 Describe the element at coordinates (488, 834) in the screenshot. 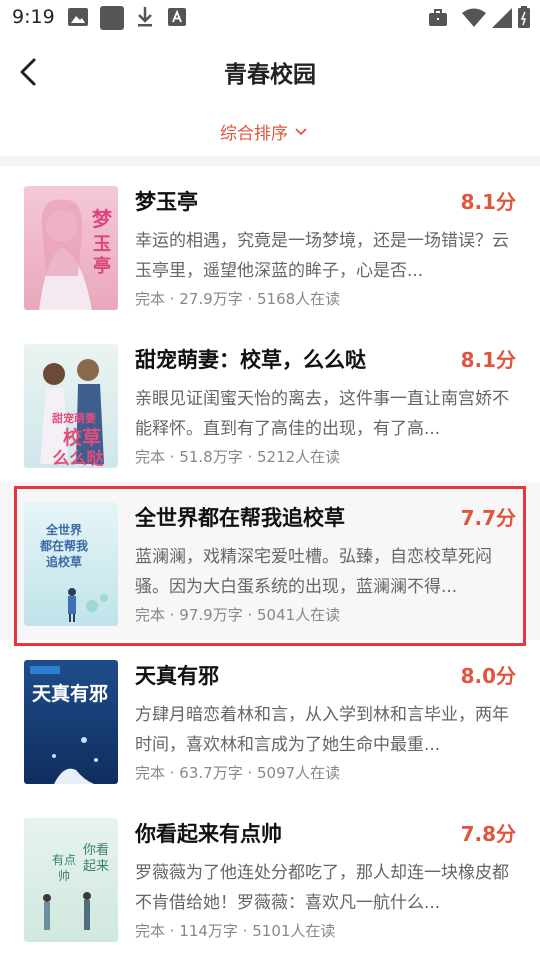

I see `book-score: 7.8分` at that location.